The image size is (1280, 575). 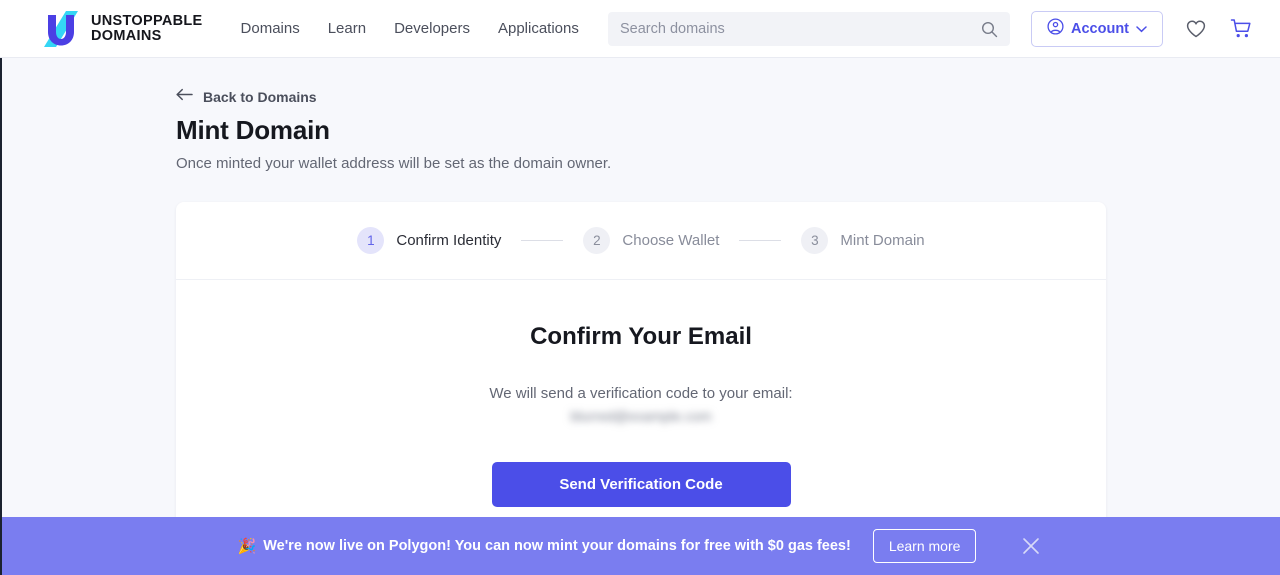 I want to click on step-choose-wallet: 2 Choose Wallet, so click(x=651, y=240).